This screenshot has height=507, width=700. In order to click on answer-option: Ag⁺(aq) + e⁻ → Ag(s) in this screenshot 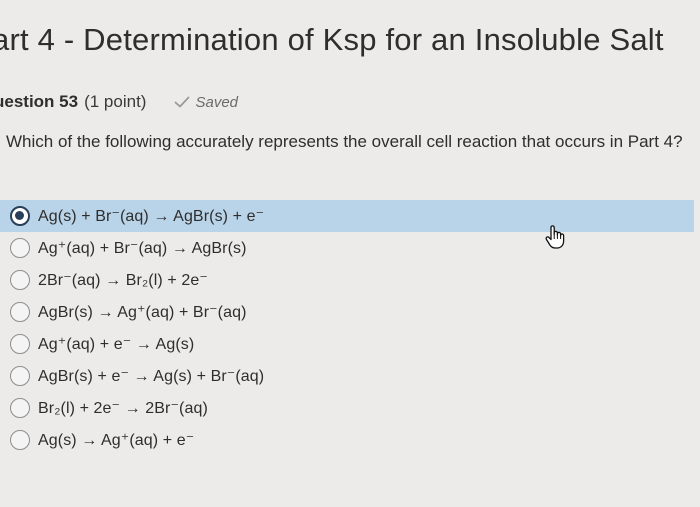, I will do `click(350, 344)`.